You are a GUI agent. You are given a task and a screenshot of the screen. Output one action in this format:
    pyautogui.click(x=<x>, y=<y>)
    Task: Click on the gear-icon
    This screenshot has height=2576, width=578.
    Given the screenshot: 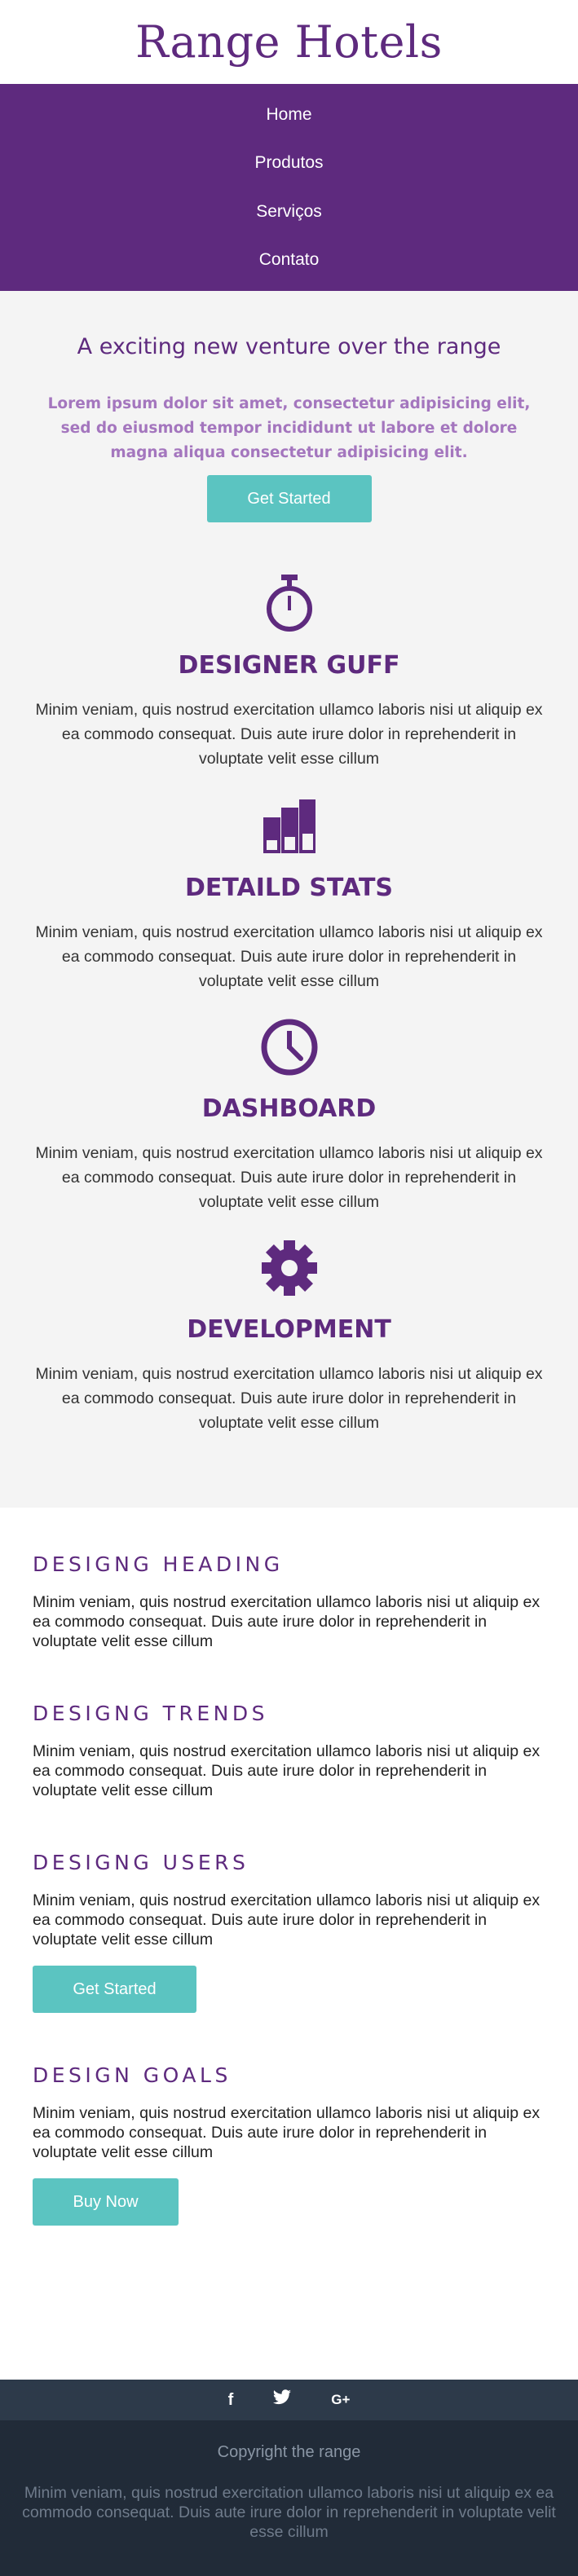 What is the action you would take?
    pyautogui.click(x=289, y=1268)
    